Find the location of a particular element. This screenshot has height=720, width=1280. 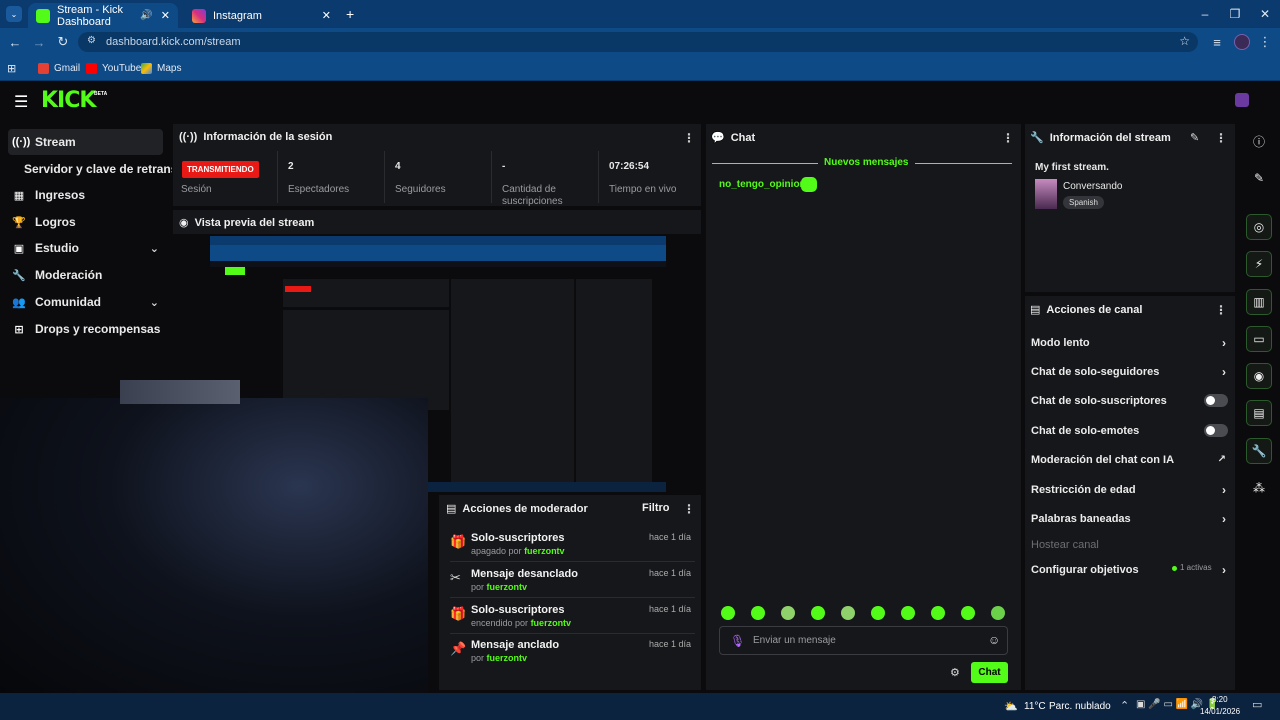

maps-icon is located at coordinates (146, 68).